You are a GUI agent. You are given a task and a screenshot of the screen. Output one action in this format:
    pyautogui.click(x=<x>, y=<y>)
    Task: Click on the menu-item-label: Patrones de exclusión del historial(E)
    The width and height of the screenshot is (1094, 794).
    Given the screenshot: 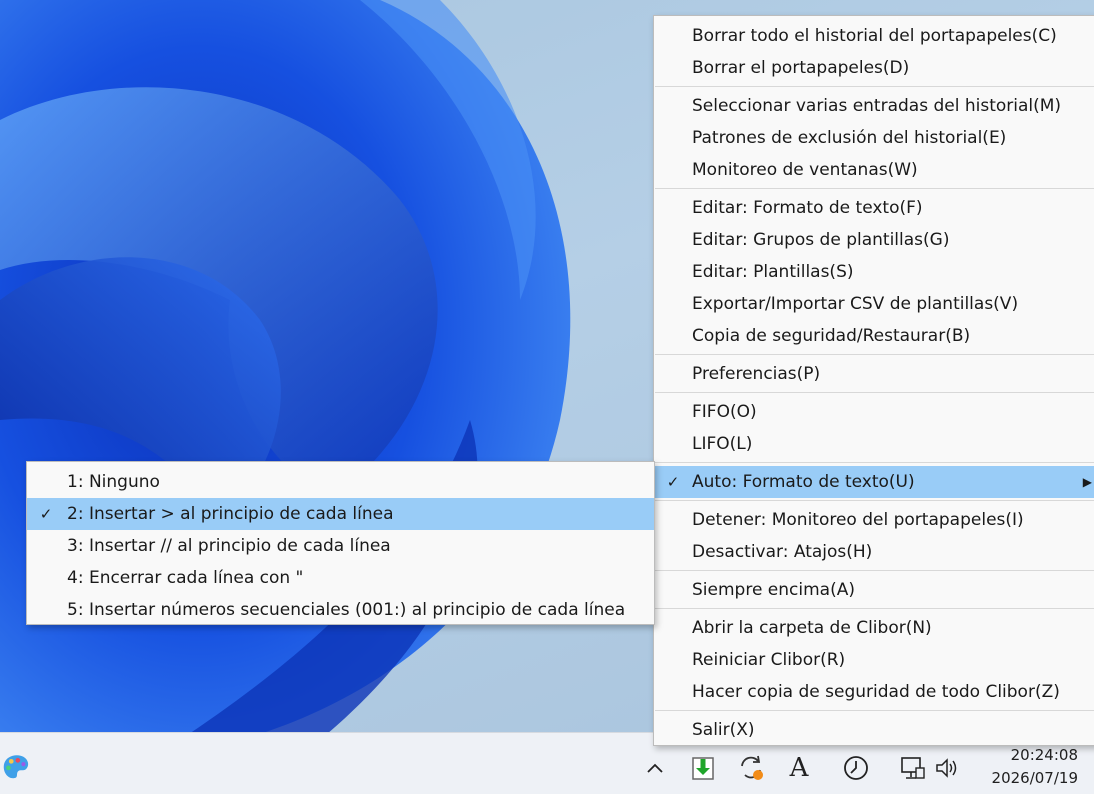 What is the action you would take?
    pyautogui.click(x=849, y=138)
    